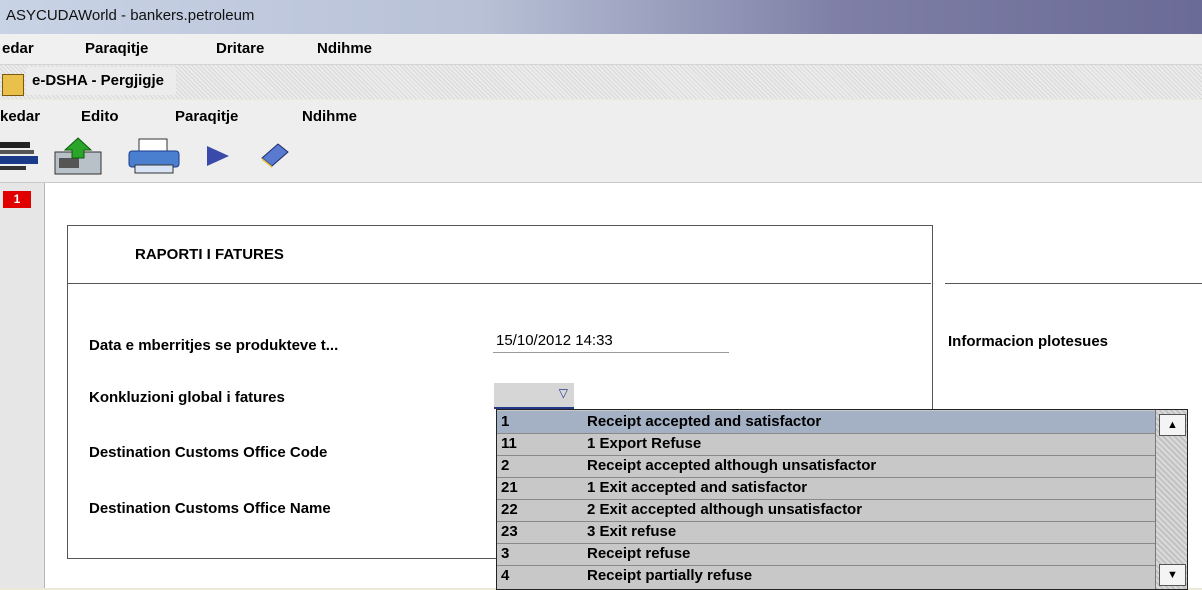  Describe the element at coordinates (554, 340) in the screenshot. I see `arrival-date-field: 15/10/2012 14:33` at that location.